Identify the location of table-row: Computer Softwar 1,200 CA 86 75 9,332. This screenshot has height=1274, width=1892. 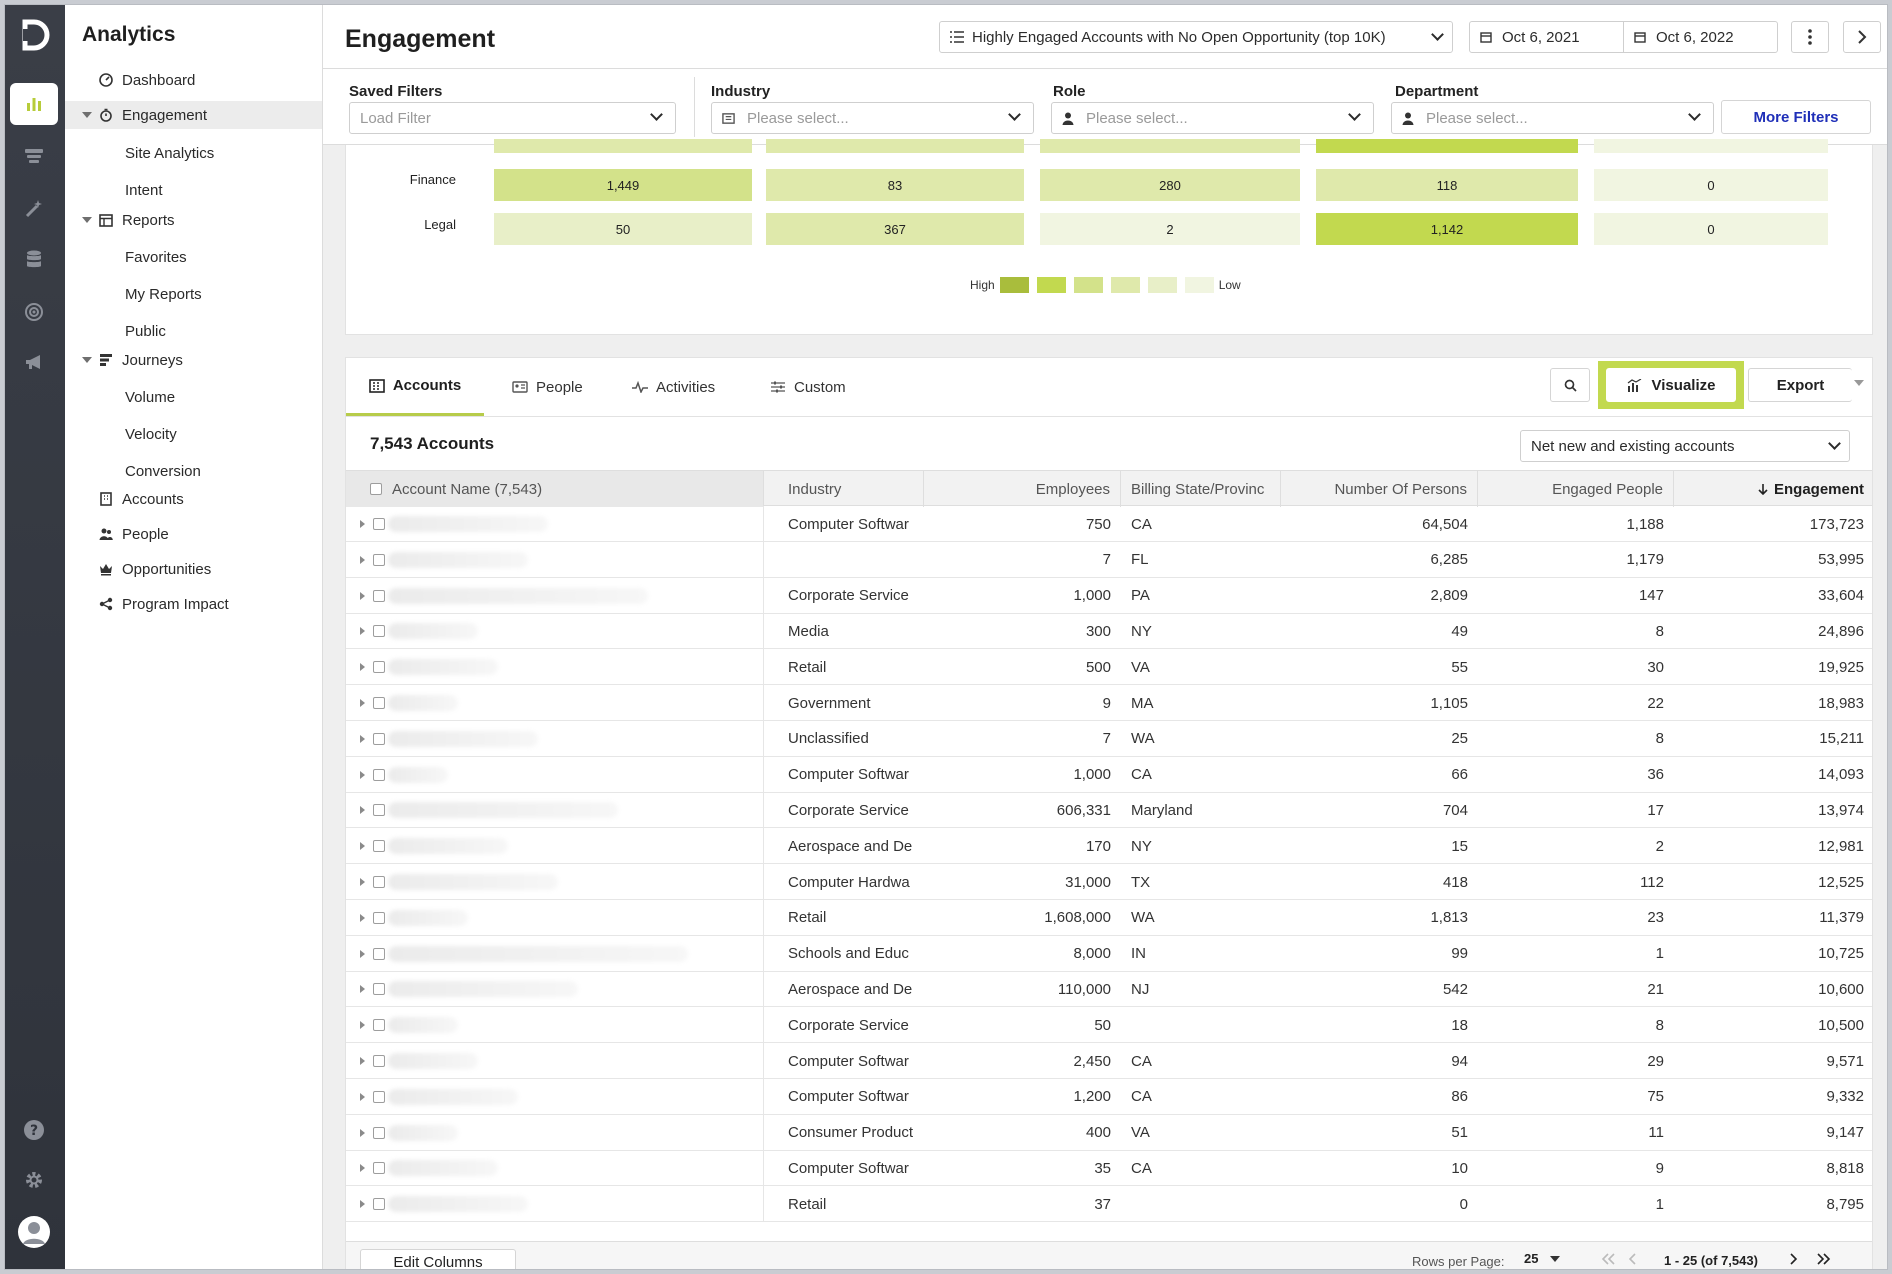
(1109, 1096).